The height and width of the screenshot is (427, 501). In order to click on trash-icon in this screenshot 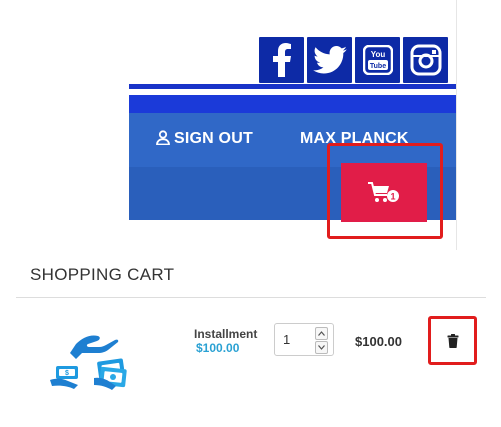, I will do `click(452, 340)`.